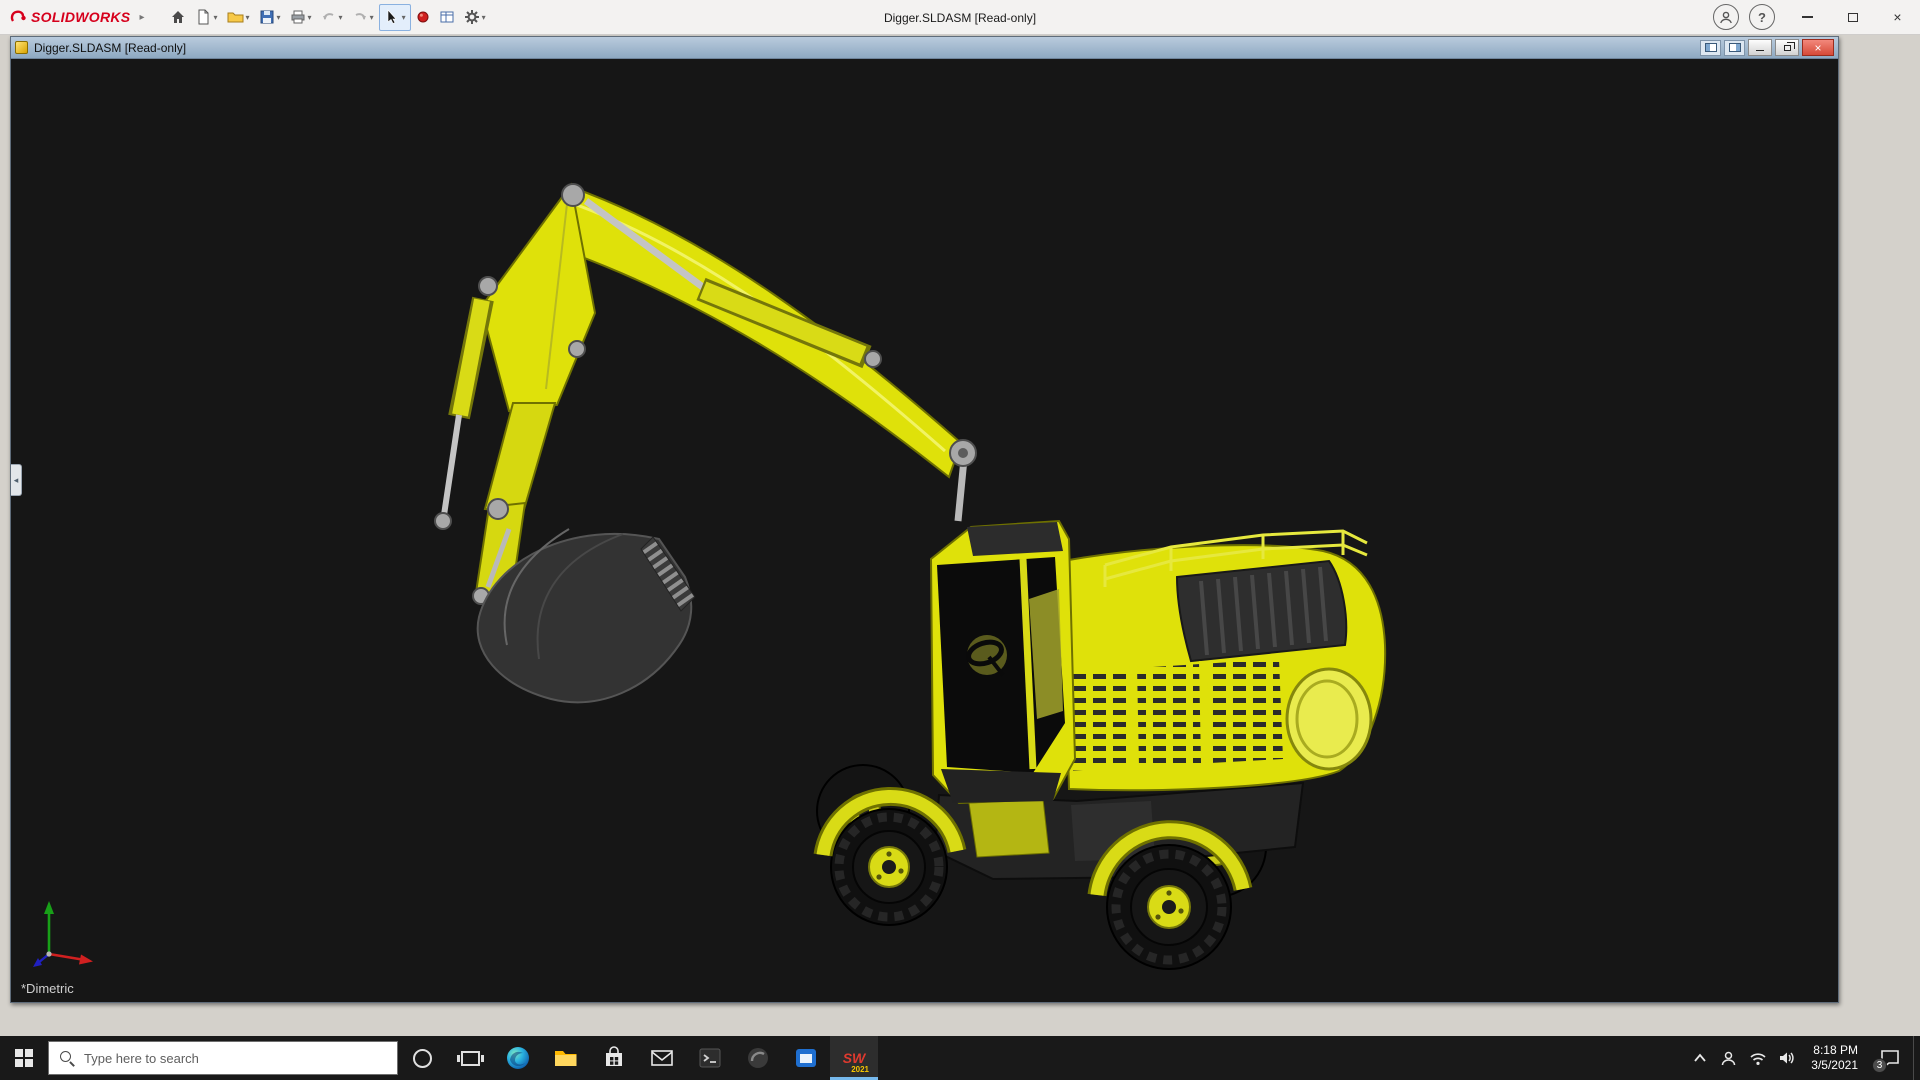  I want to click on start-icon, so click(24, 1058).